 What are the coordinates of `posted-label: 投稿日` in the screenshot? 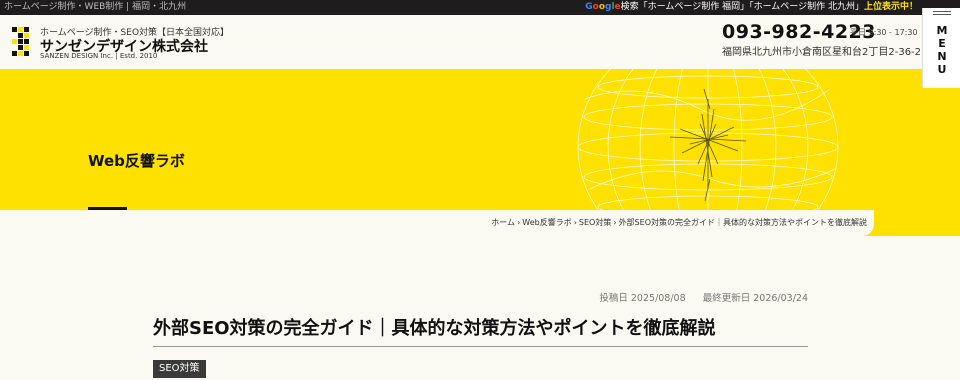 It's located at (613, 298).